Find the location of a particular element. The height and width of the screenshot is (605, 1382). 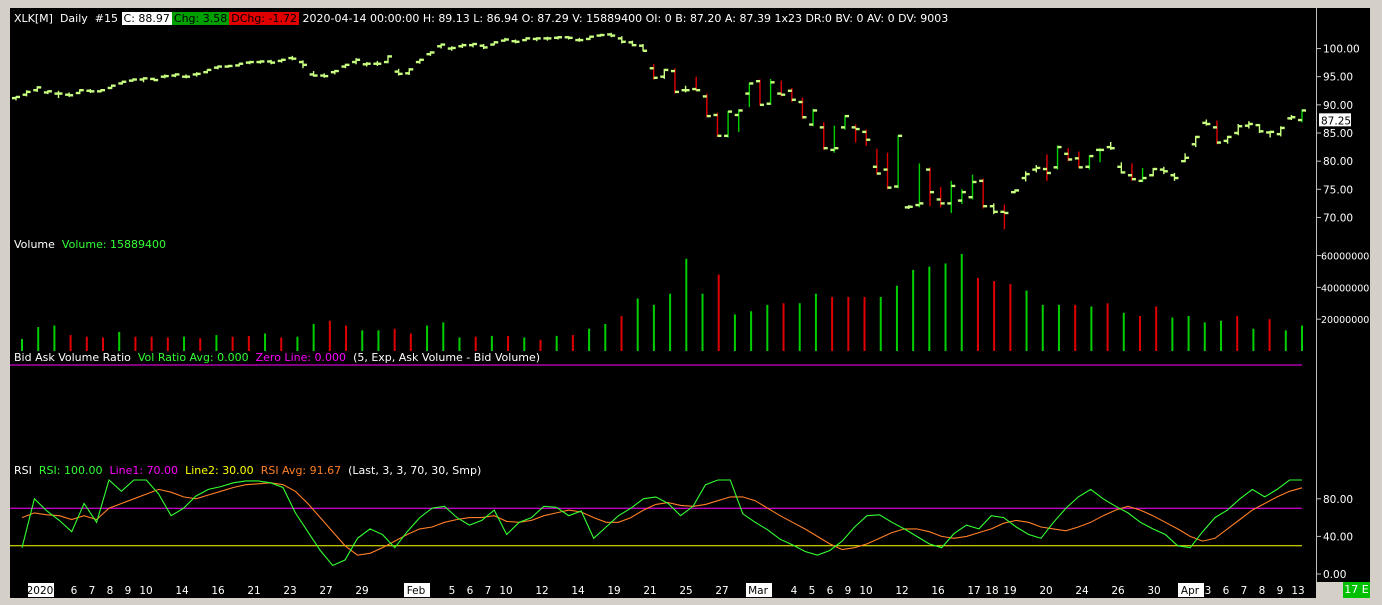

ratio-avg-label: Vol Ratio Avg: 0.000 is located at coordinates (193, 357).